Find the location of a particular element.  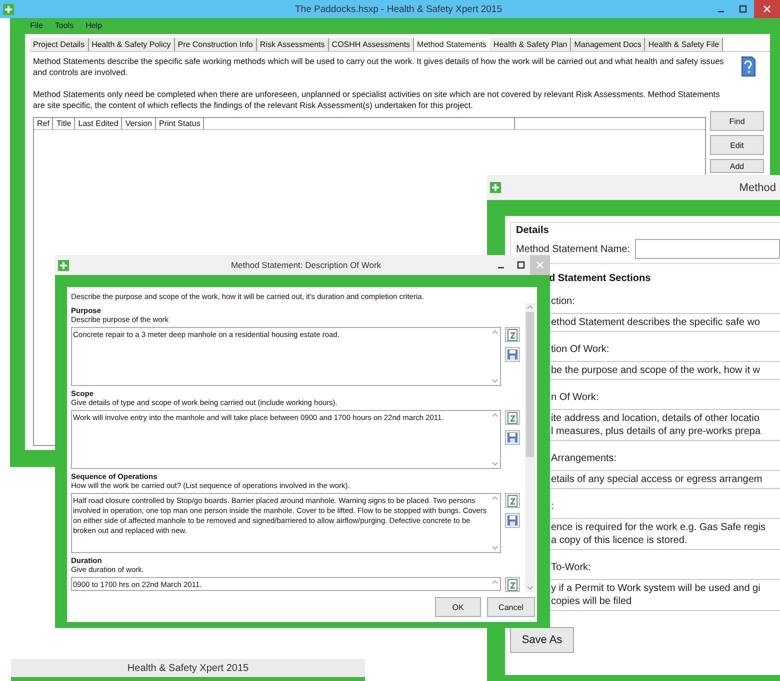

column-header: Title is located at coordinates (64, 123).